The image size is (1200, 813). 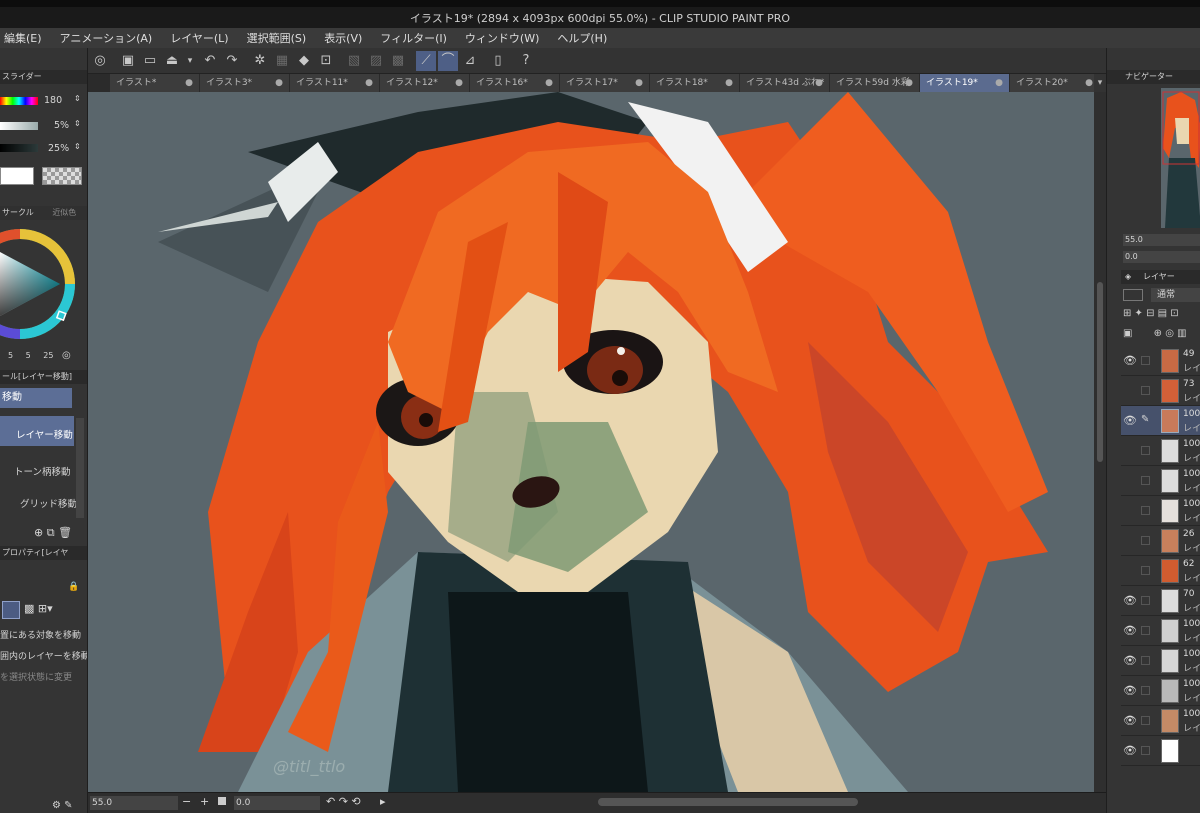 What do you see at coordinates (1175, 295) in the screenshot?
I see `blend-mode-dropdown: 通常` at bounding box center [1175, 295].